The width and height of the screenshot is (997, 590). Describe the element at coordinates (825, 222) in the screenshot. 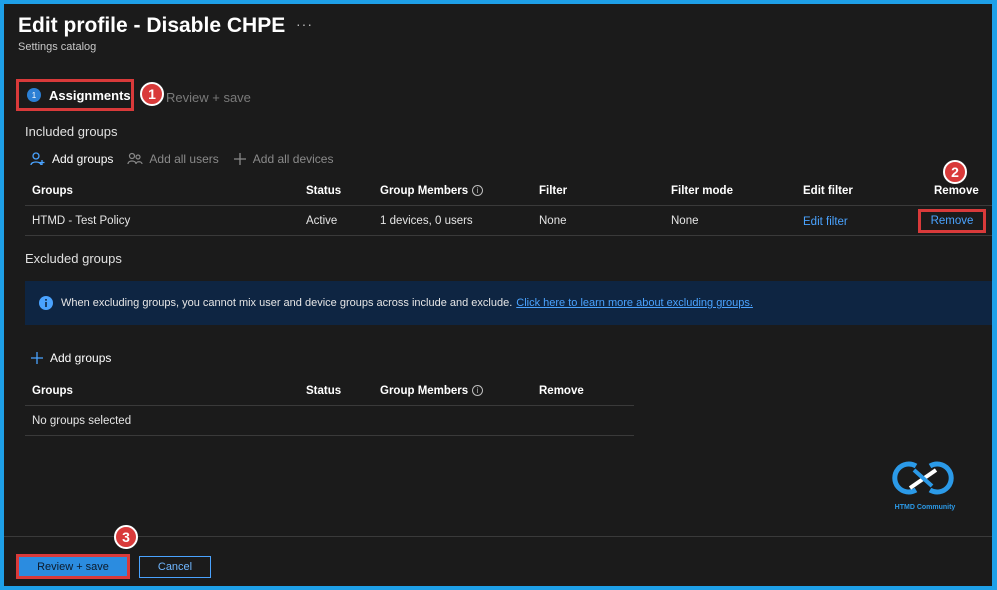

I see `edit-filter-link: Edit filter` at that location.